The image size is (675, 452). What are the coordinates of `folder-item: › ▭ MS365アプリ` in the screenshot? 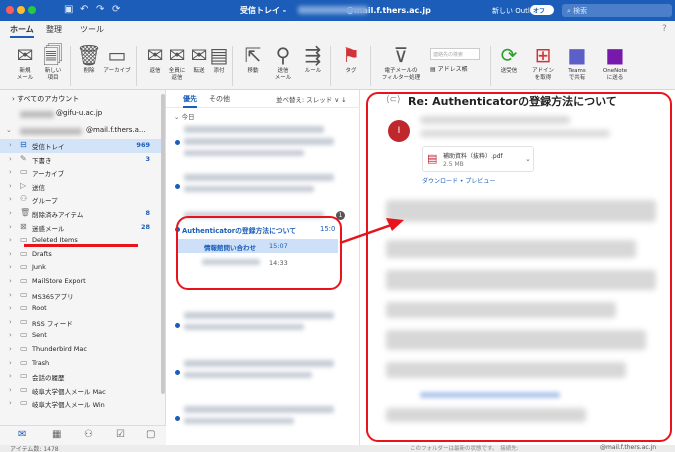 It's located at (83, 296).